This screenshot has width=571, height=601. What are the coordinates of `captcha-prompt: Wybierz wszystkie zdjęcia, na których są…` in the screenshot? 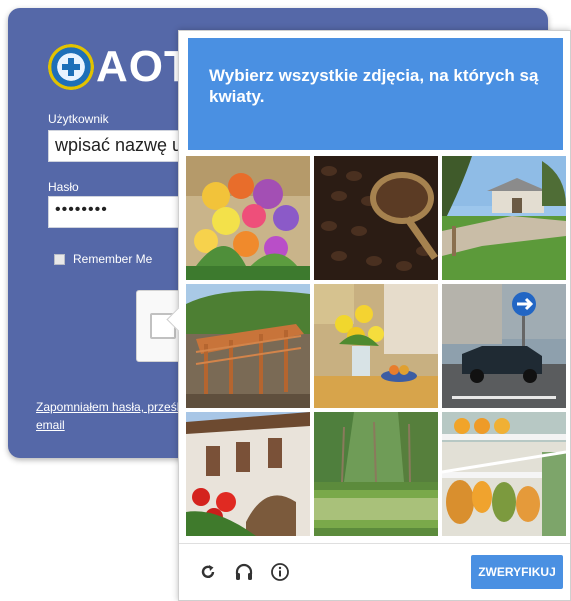 It's located at (375, 94).